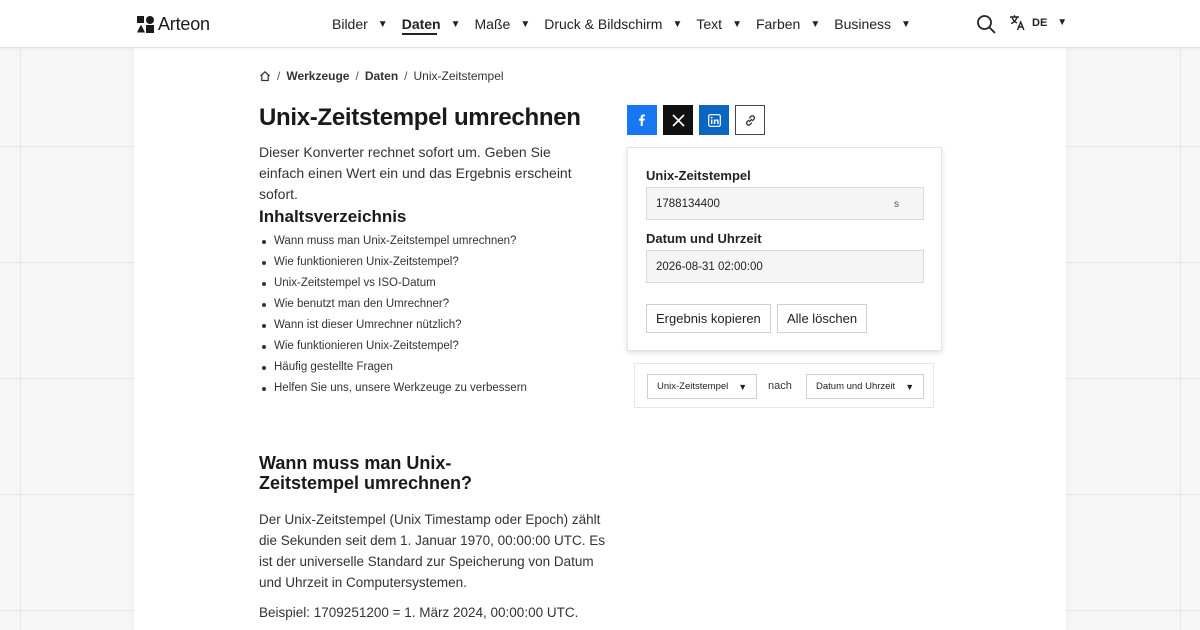 The image size is (1200, 630). I want to click on toc-link: Unix-Zeitstempel vs ISO-Datum, so click(393, 285).